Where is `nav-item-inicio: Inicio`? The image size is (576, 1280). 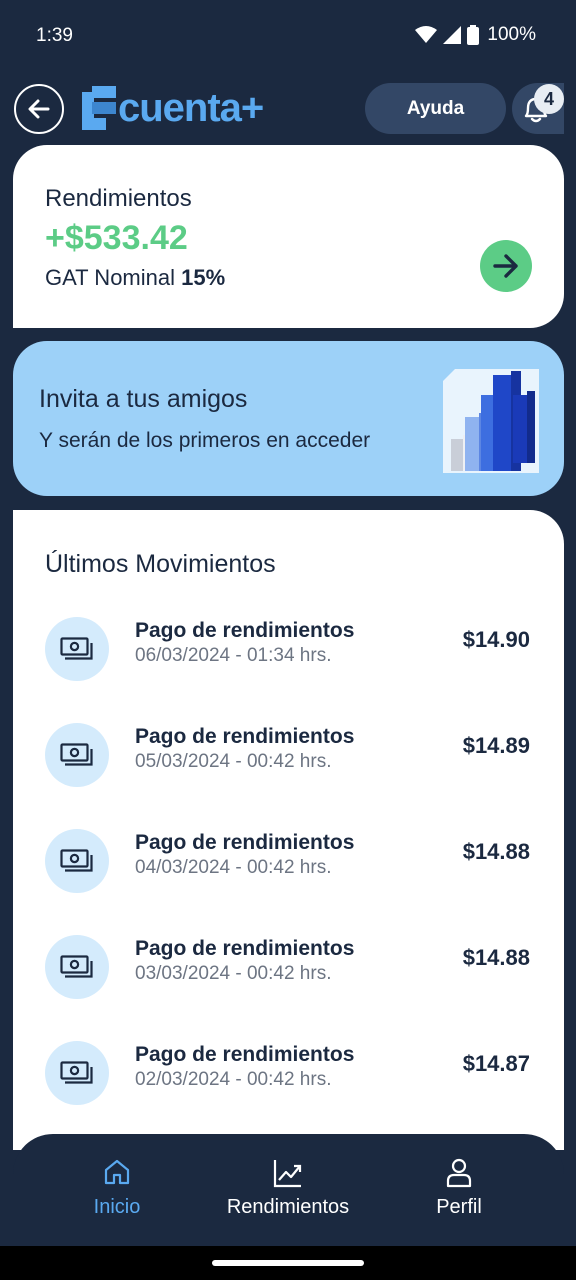
nav-item-inicio: Inicio is located at coordinates (117, 1190).